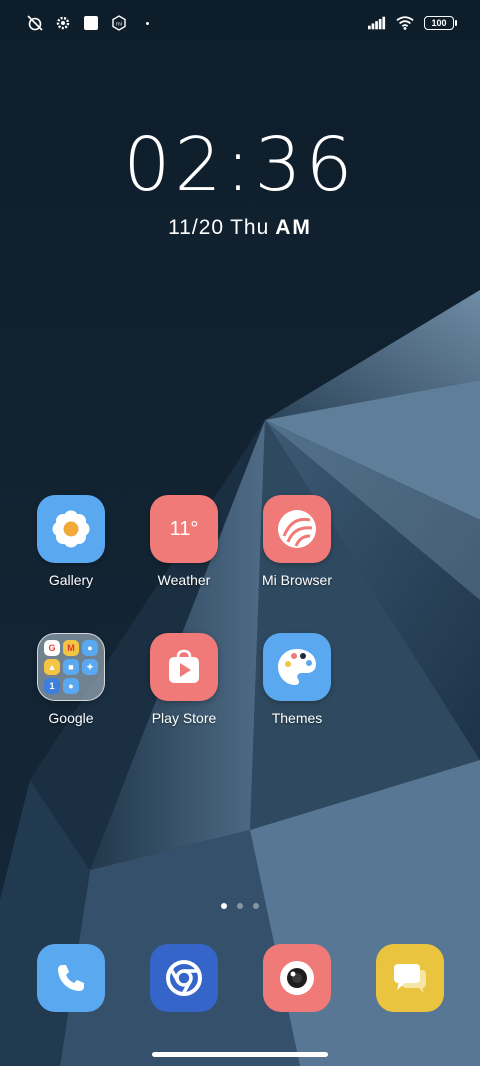  I want to click on weather-icon: 11°, so click(184, 529).